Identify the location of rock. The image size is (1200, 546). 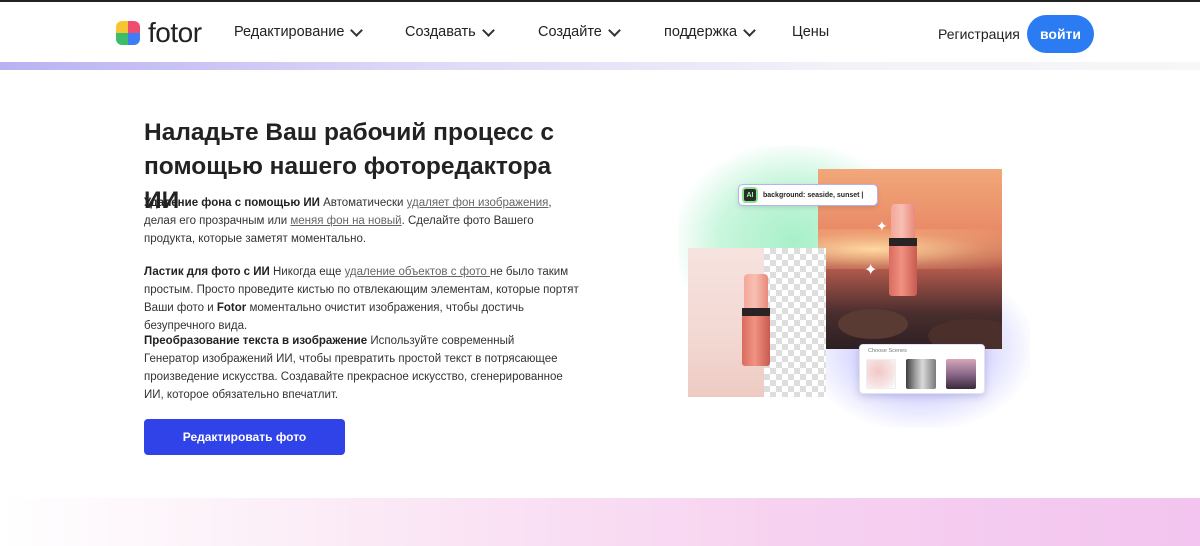
(873, 324).